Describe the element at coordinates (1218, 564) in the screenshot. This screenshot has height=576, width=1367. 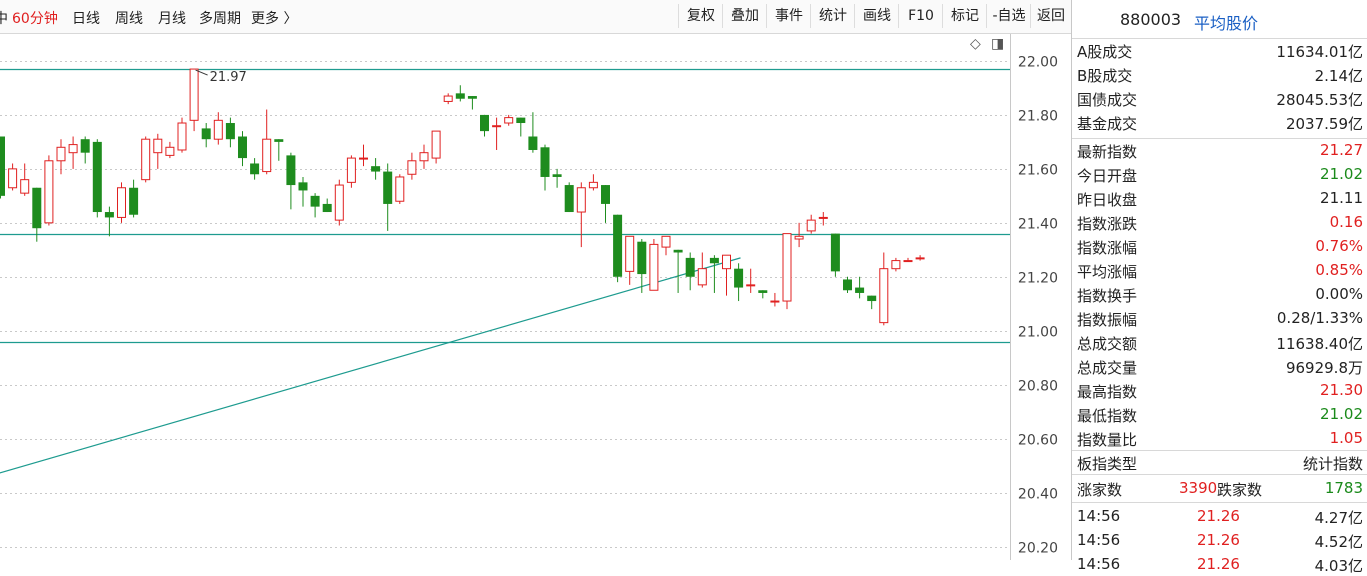
I see `tick-price: 21.26` at that location.